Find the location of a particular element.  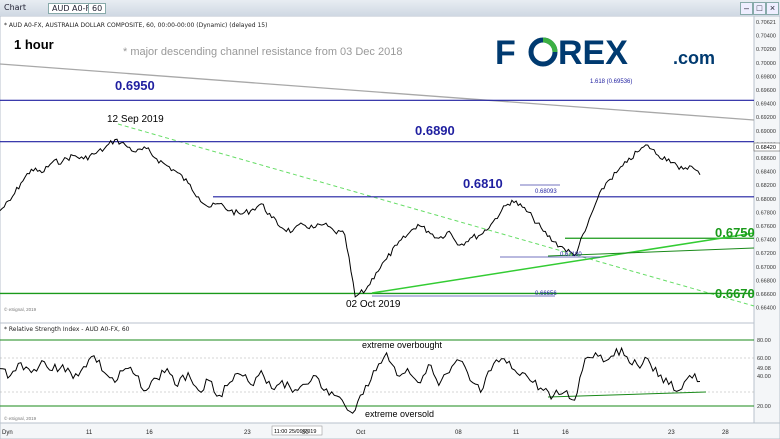

price-tick-label: 0.69200 is located at coordinates (766, 118).